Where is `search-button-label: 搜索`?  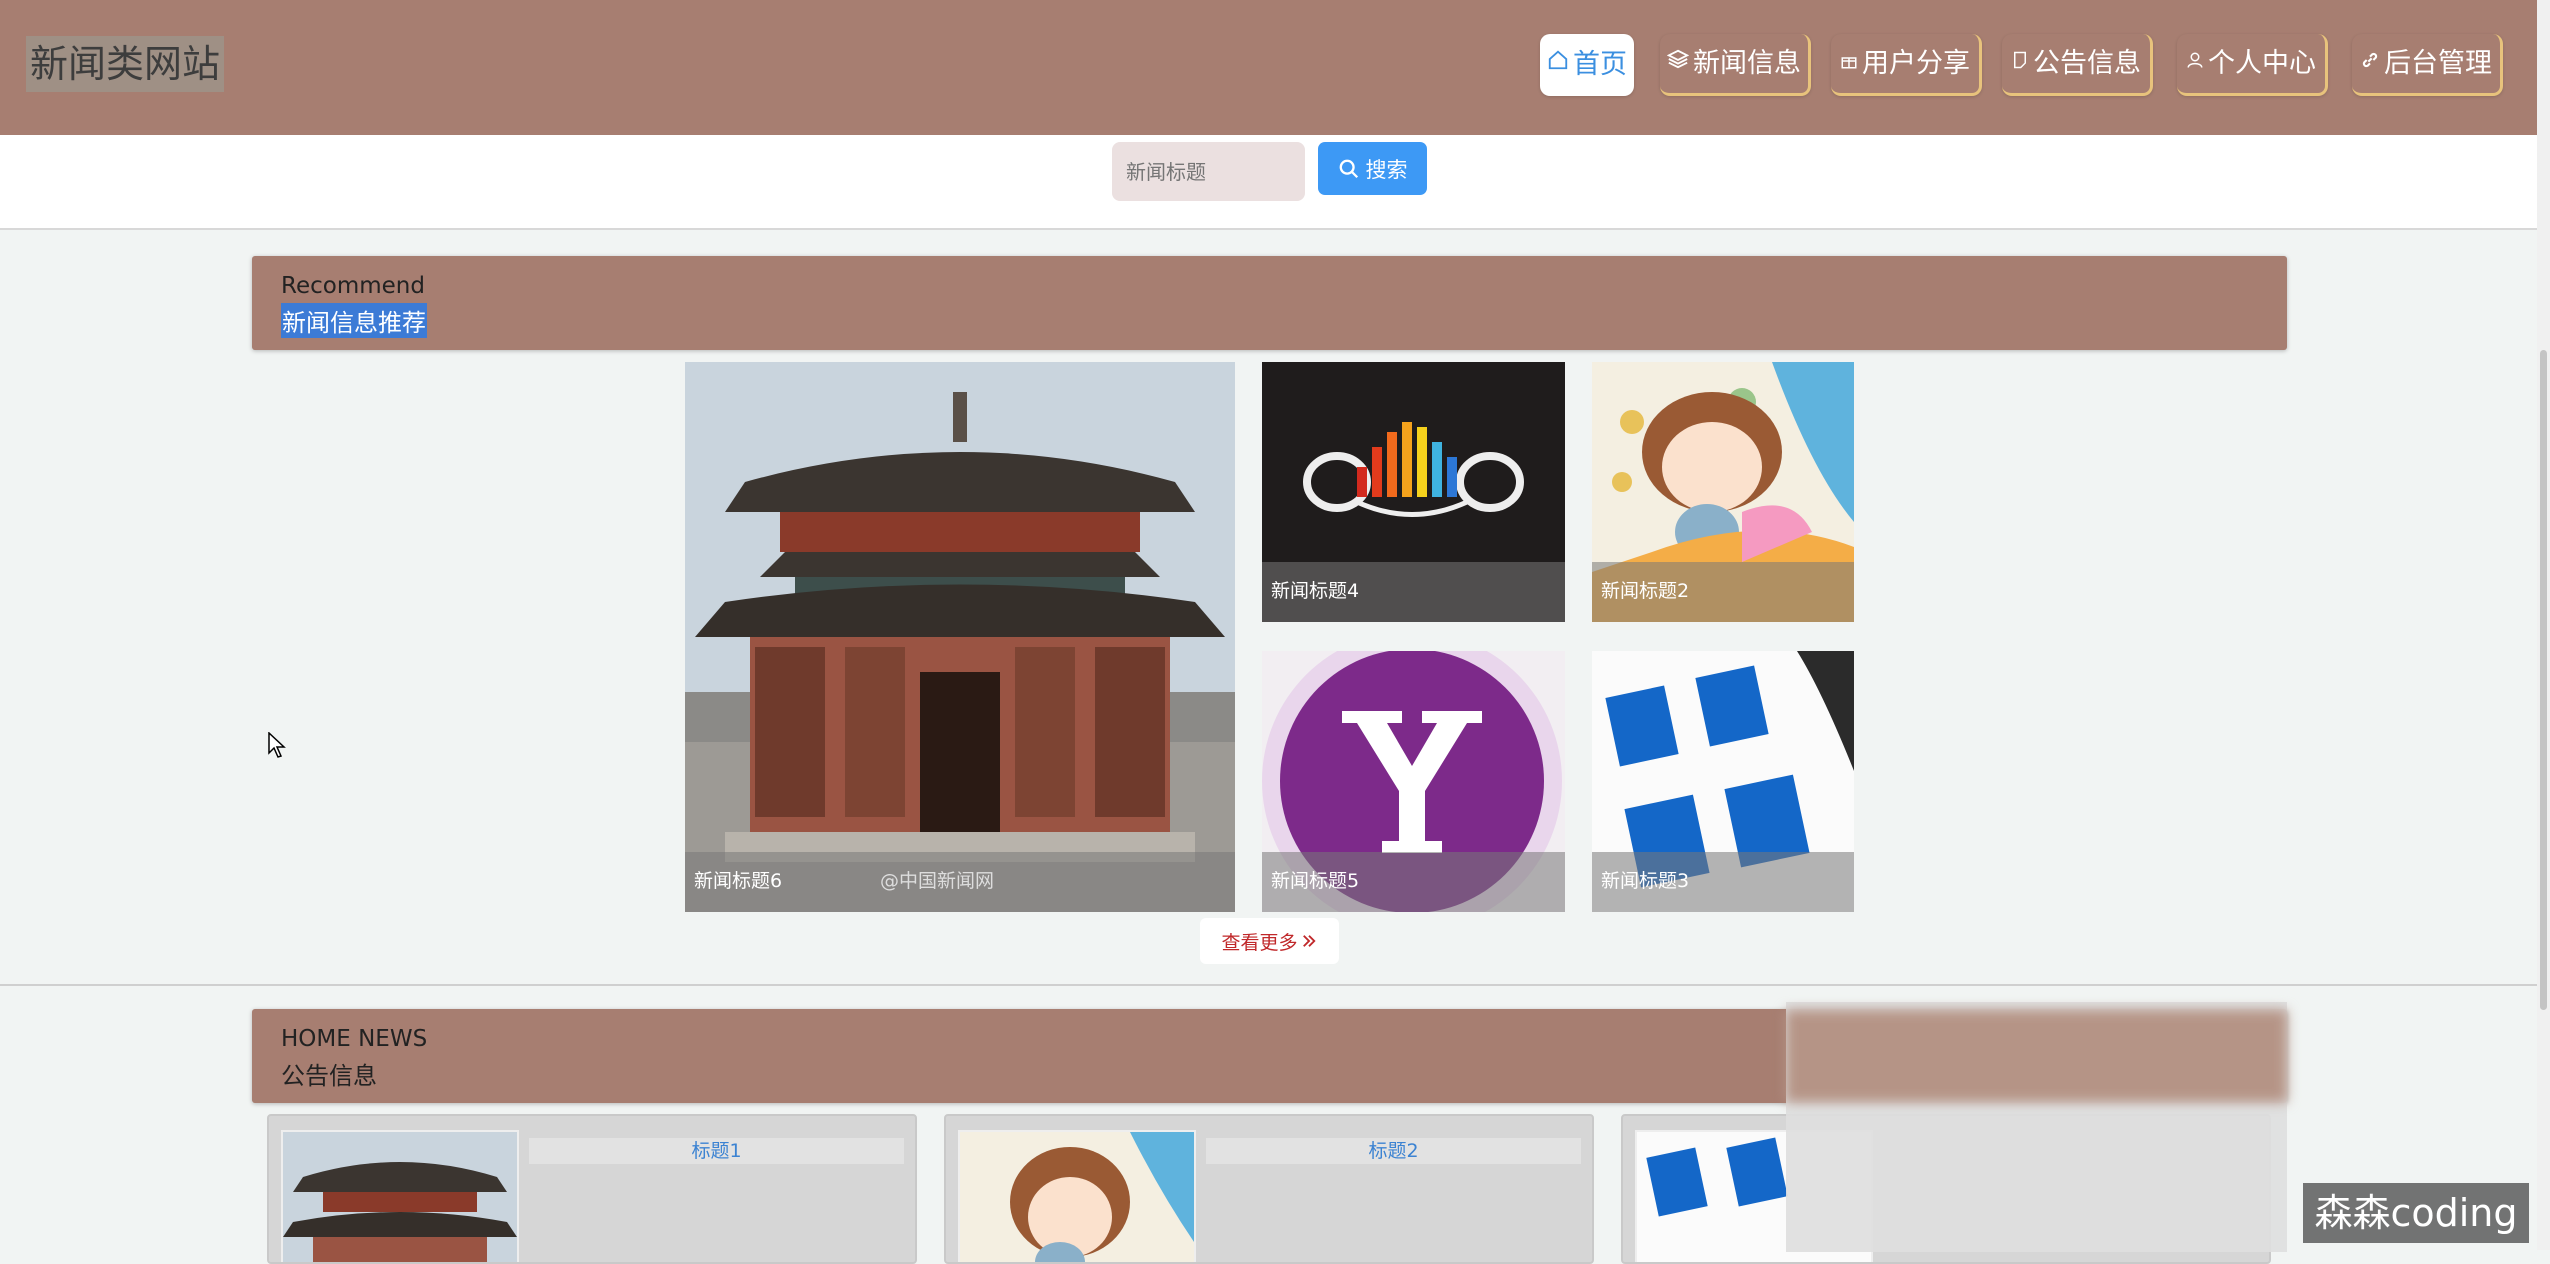 search-button-label: 搜索 is located at coordinates (1386, 169).